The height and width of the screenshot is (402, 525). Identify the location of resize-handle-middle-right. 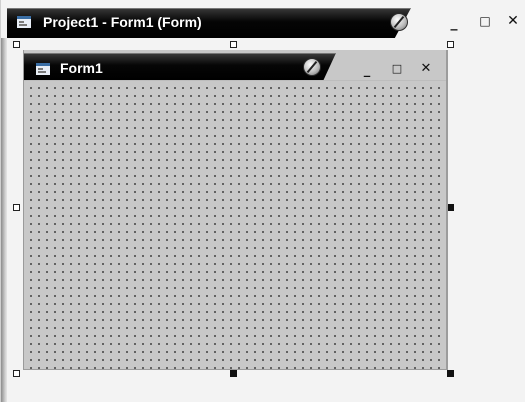
(450, 207).